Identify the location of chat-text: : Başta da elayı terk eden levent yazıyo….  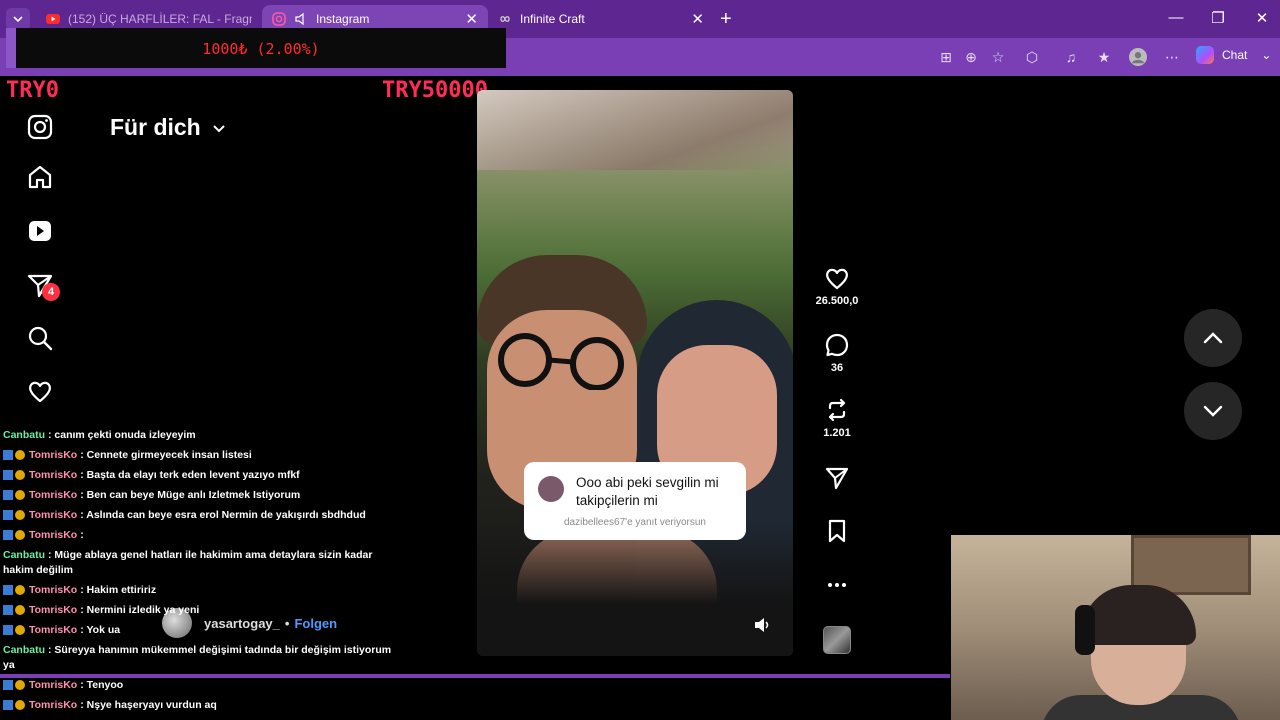
(190, 475).